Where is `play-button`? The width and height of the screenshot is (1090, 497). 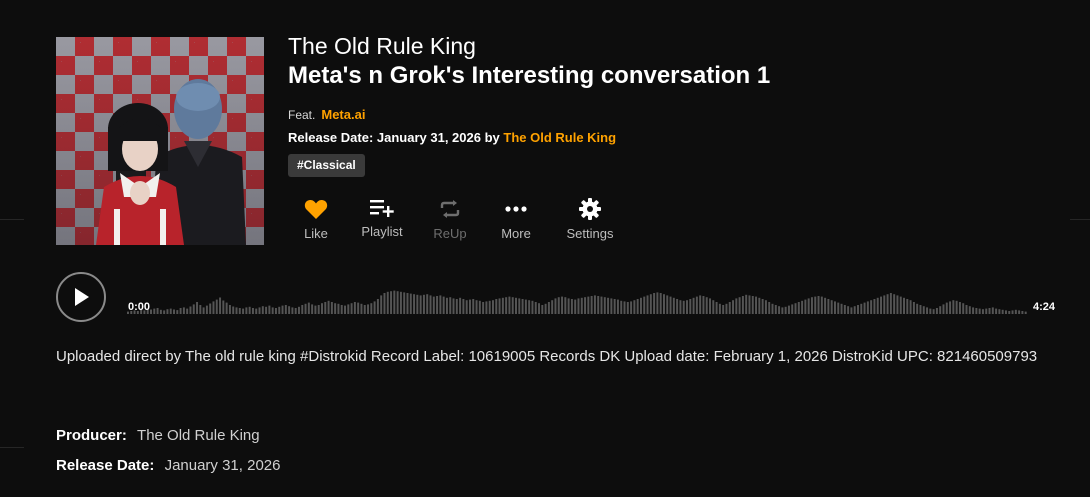
play-button is located at coordinates (81, 297).